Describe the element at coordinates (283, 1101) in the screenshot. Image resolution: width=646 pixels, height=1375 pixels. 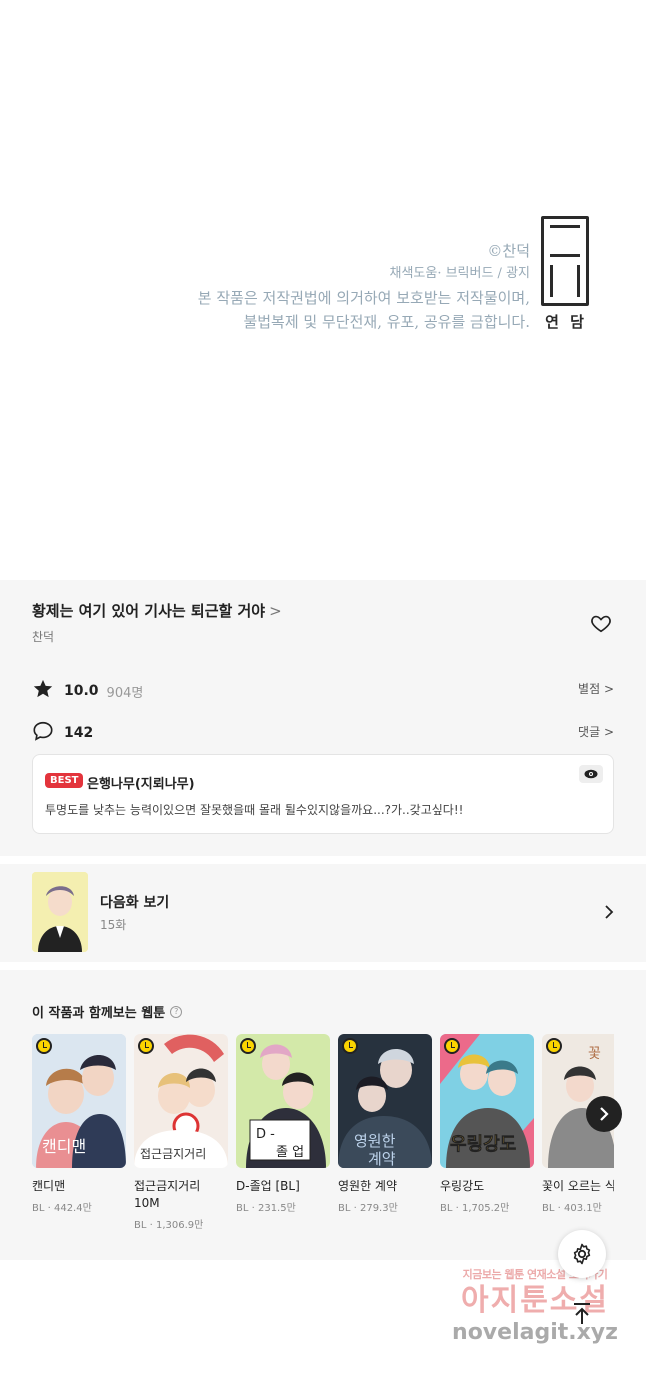
I see `rec-cover: D -졸 업` at that location.